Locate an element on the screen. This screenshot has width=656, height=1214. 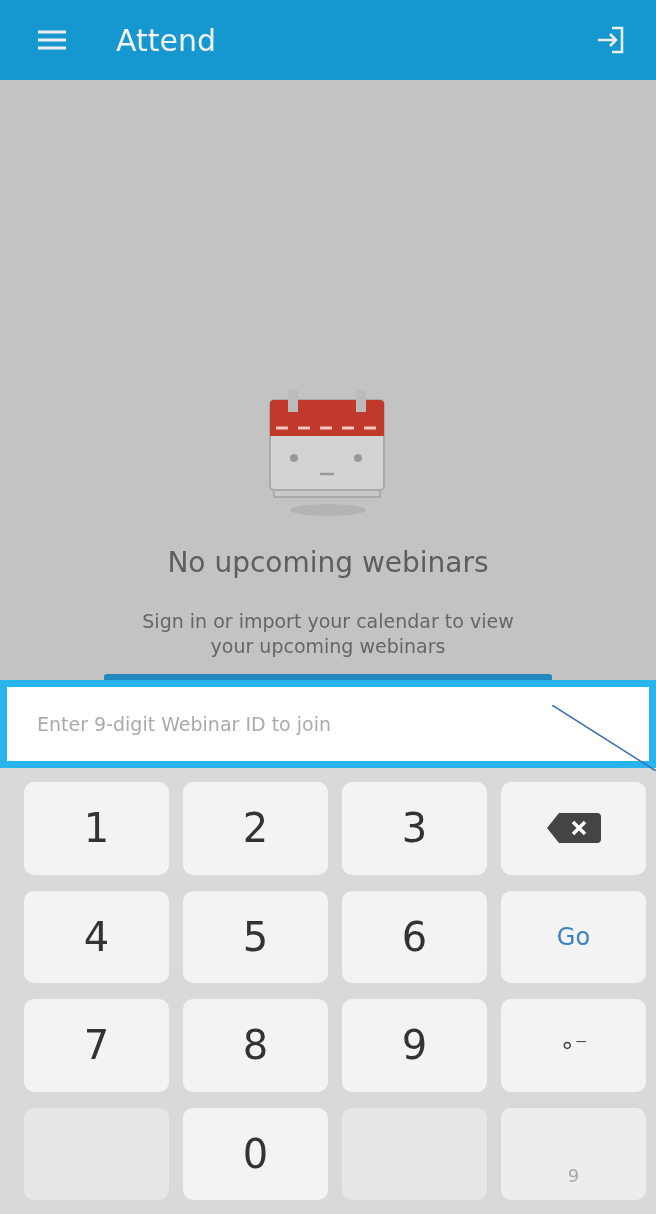
go-key: Go is located at coordinates (573, 936).